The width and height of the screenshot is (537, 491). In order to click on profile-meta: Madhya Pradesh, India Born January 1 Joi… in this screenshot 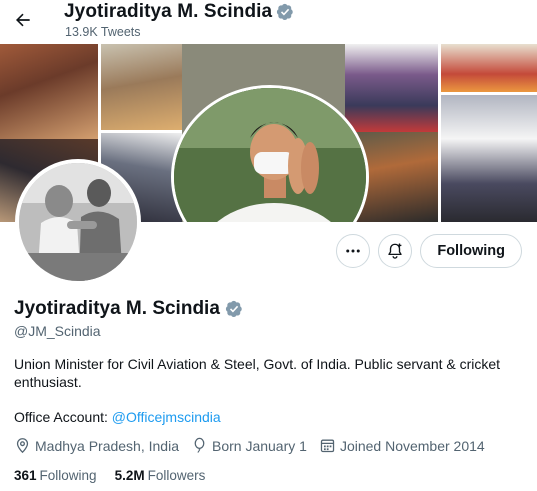, I will do `click(255, 445)`.